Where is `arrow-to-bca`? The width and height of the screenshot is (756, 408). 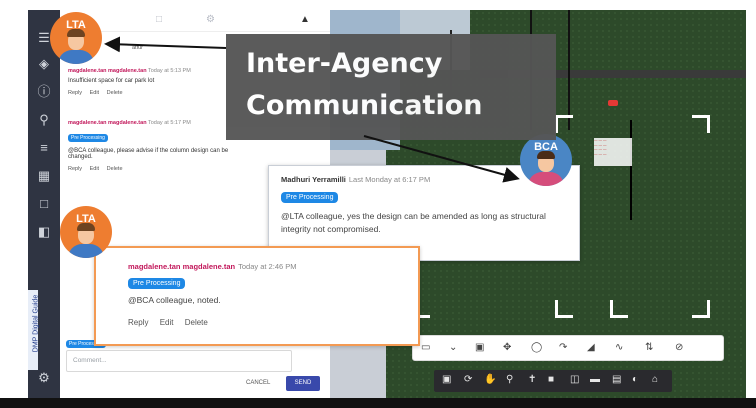
arrow-to-bca is located at coordinates (441, 159).